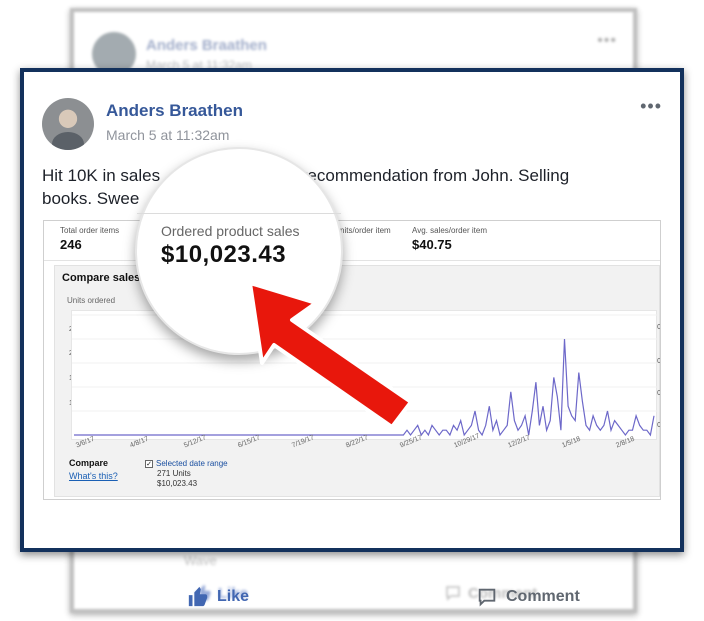  I want to click on magnifier-callout: Ordered product sales $10,023.43, so click(239, 251).